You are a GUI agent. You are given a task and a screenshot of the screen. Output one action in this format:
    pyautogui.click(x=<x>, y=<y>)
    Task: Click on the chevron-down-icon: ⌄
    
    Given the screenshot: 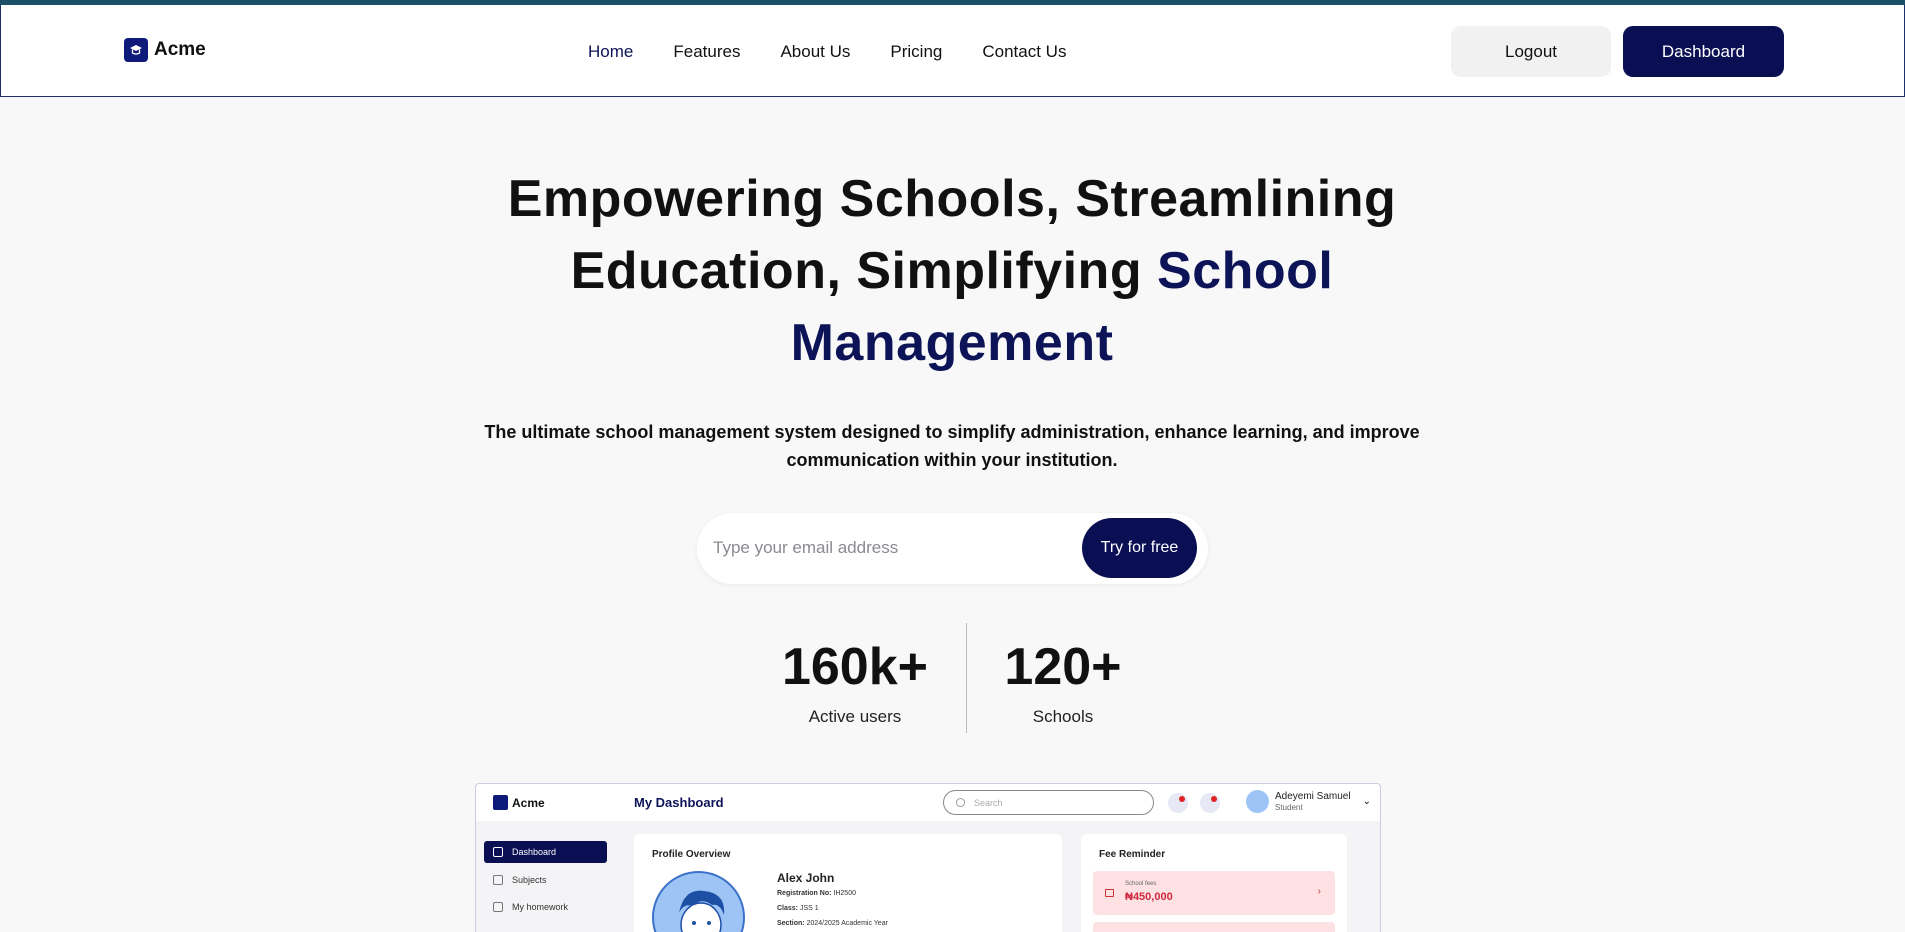 What is the action you would take?
    pyautogui.click(x=1366, y=801)
    